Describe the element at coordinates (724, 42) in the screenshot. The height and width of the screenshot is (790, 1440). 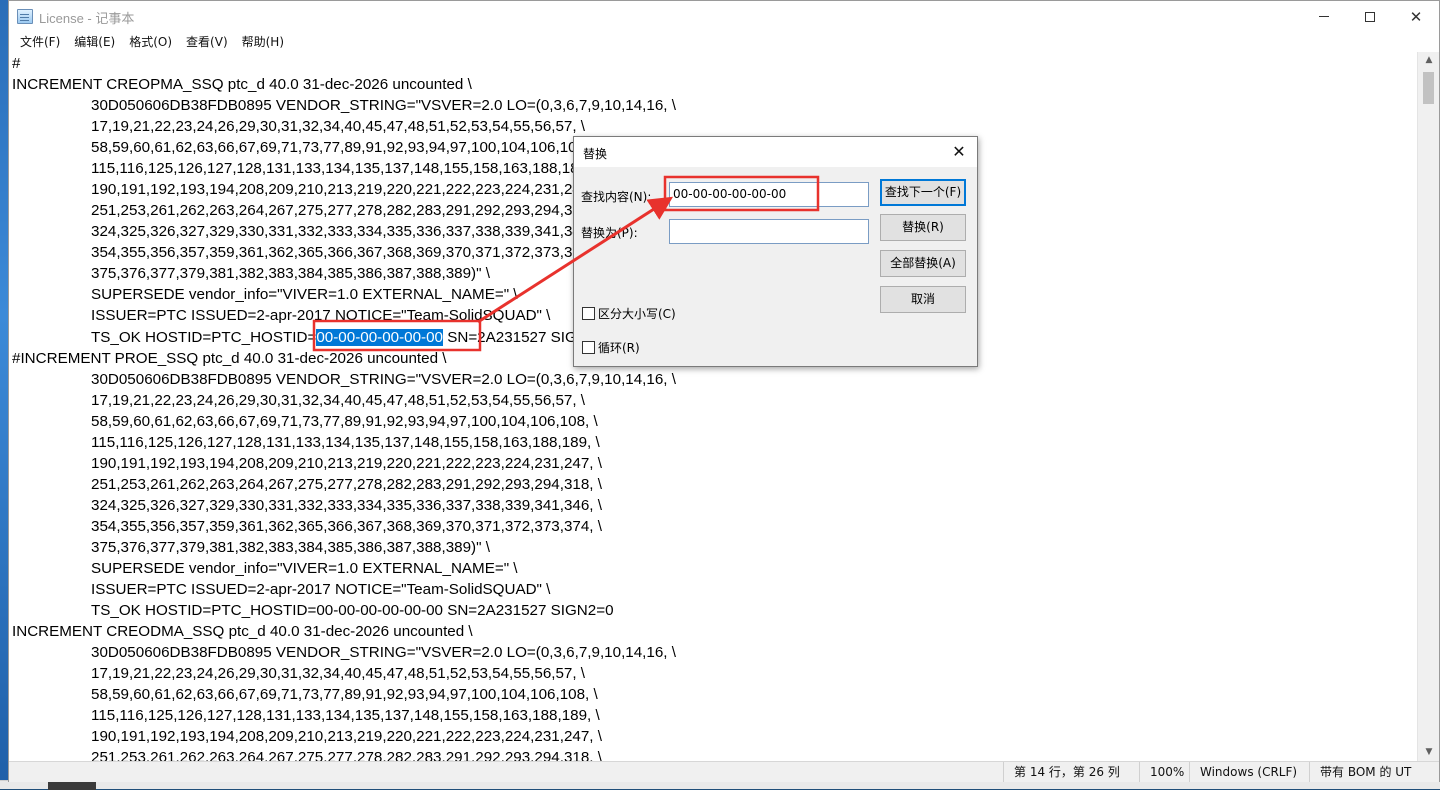
I see `menu-bar: 文件(F) 编辑(E) 格式(O) 查看(V) 帮助(H)` at that location.